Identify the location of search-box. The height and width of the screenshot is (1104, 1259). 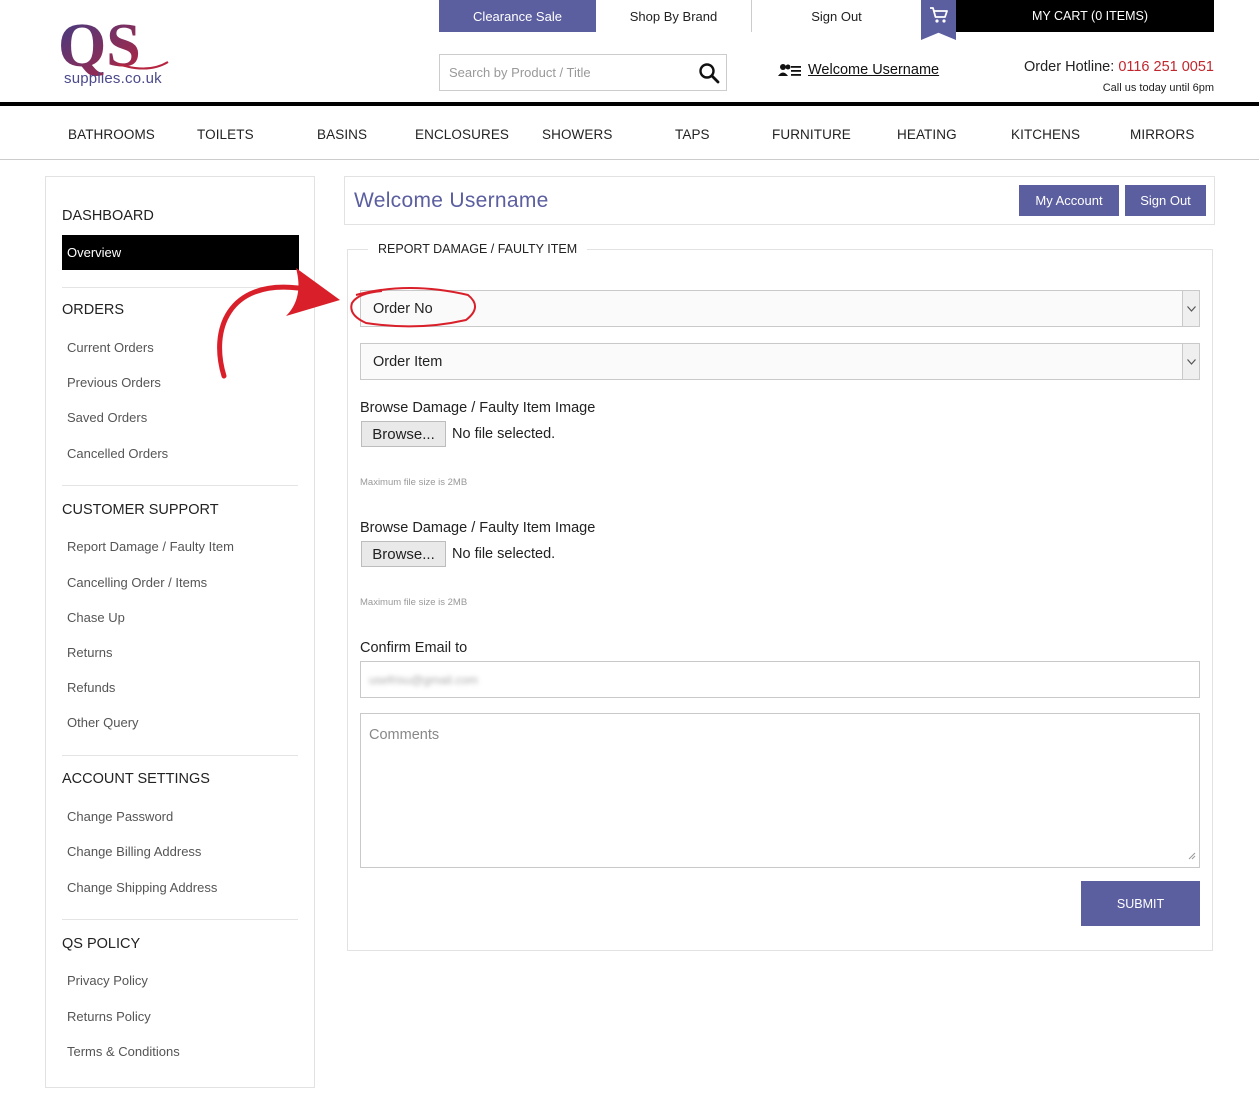
(583, 72).